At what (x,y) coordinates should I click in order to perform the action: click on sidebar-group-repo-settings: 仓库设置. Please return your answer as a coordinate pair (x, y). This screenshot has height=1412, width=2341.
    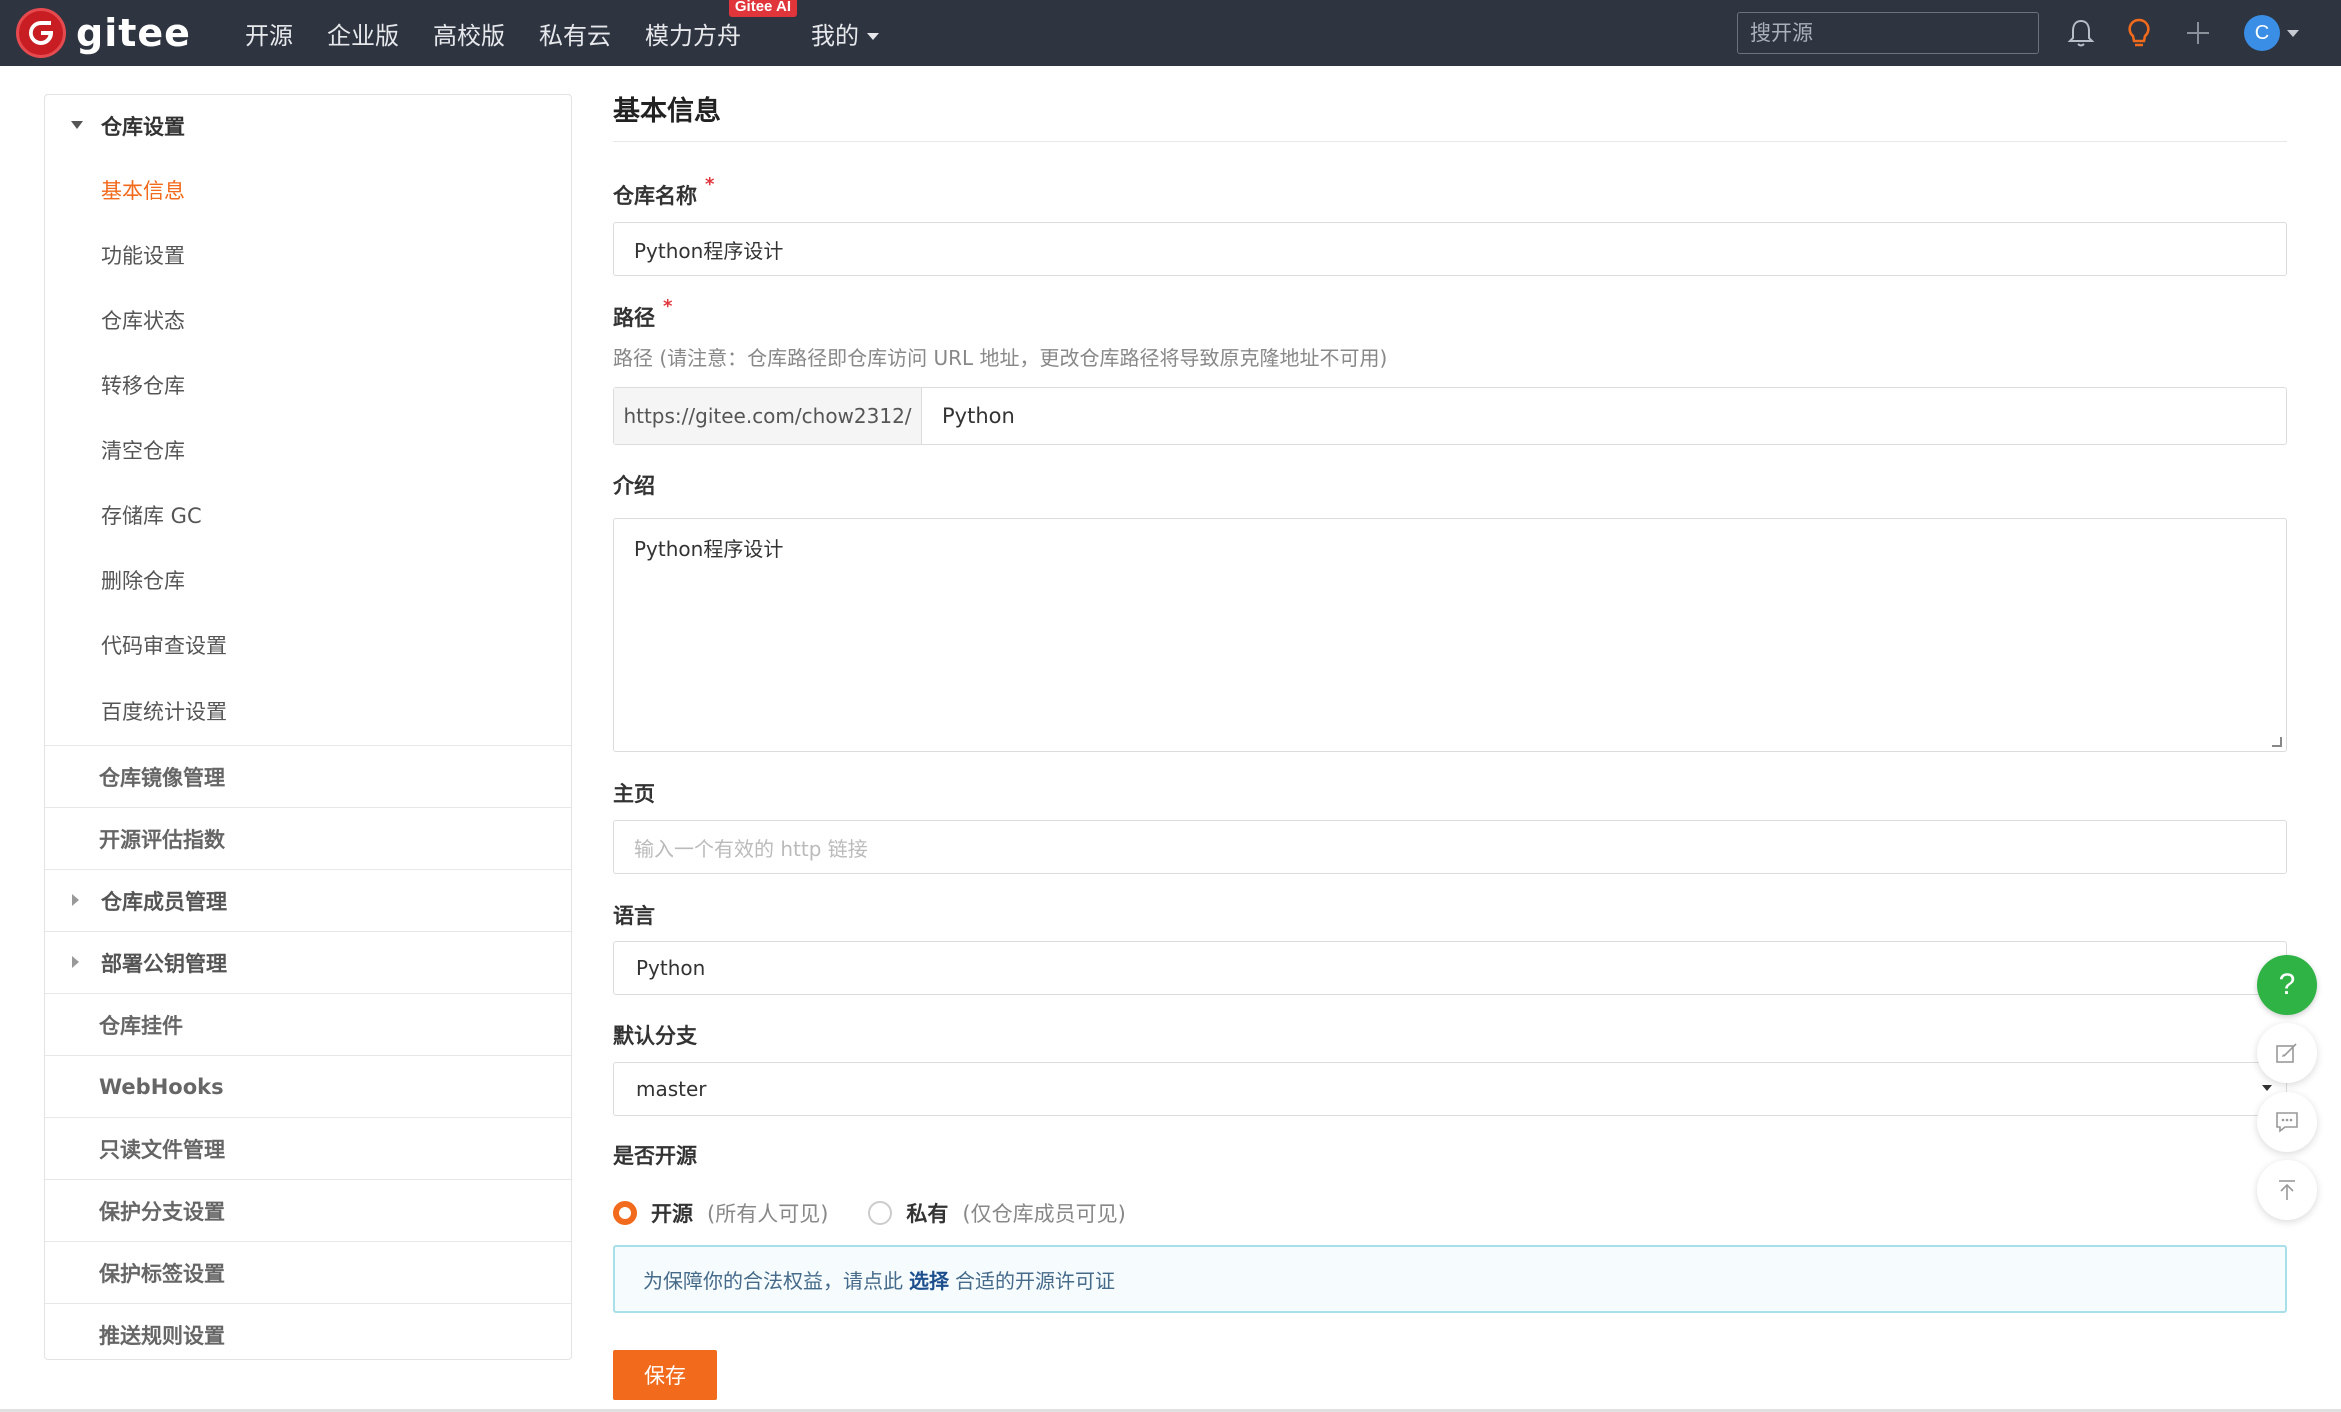
    Looking at the image, I should click on (308, 126).